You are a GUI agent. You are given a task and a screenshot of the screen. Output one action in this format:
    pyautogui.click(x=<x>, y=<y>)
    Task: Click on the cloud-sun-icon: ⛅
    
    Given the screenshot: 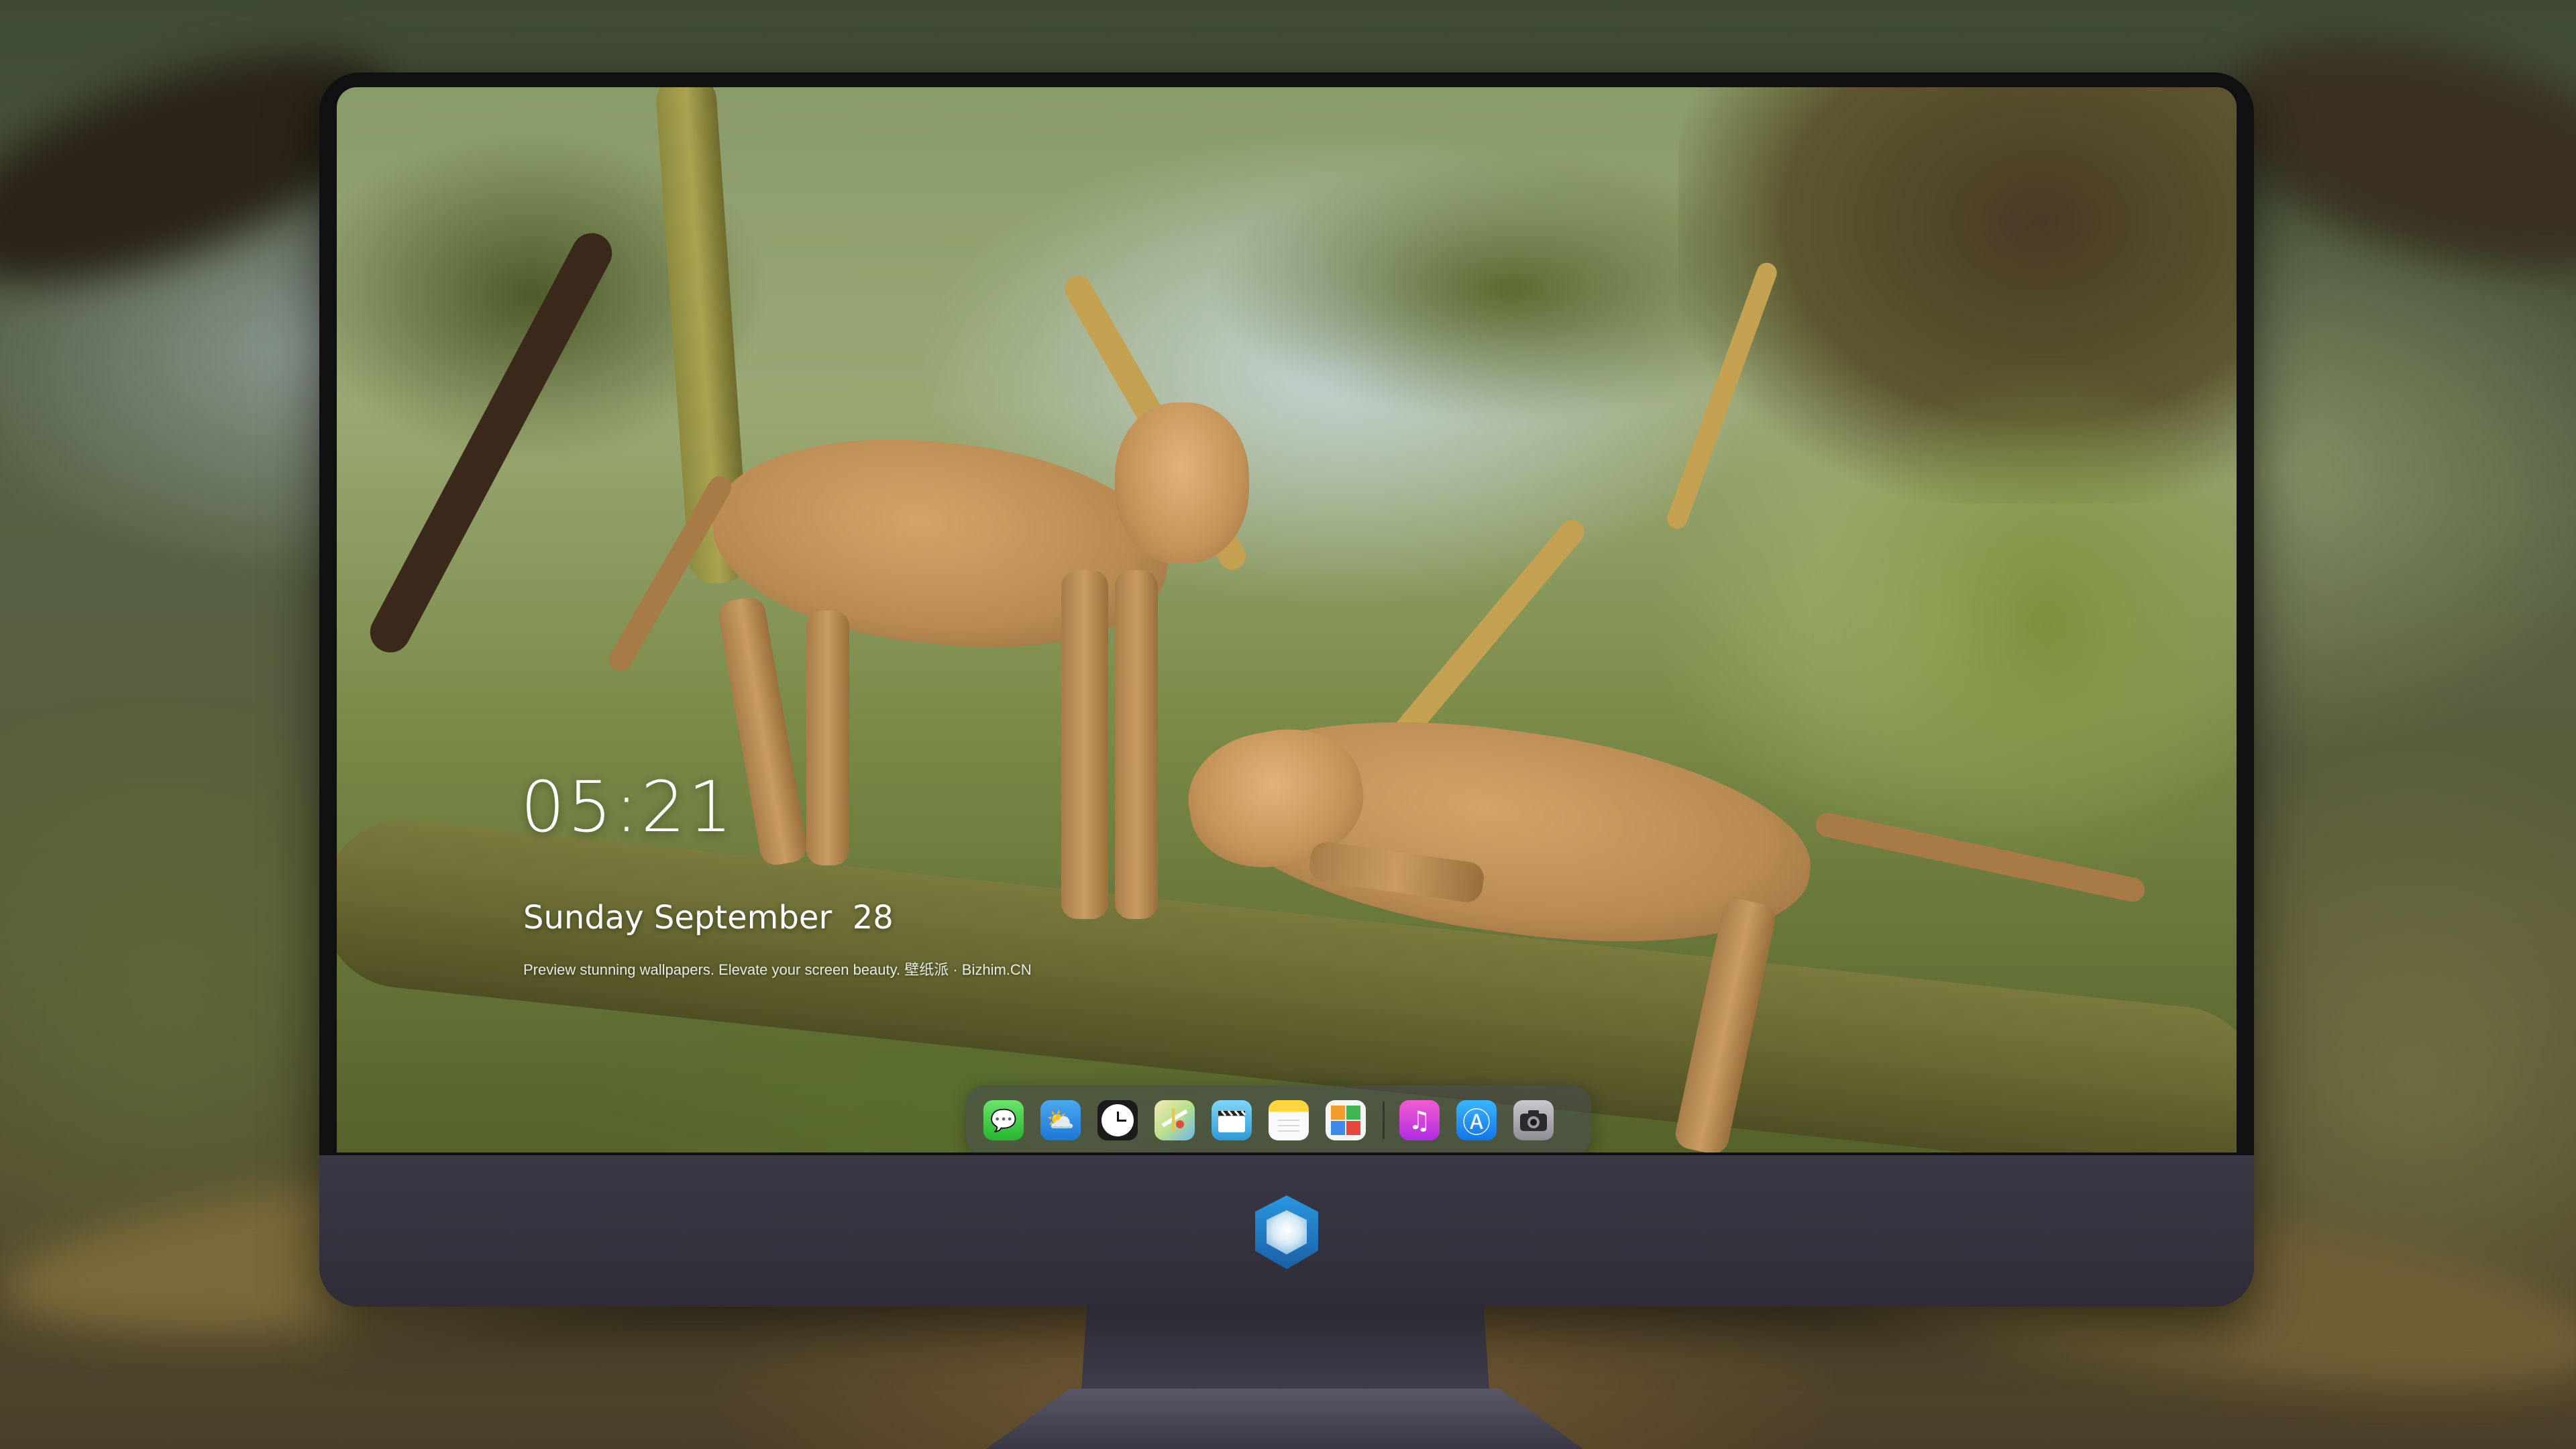 What is the action you would take?
    pyautogui.click(x=1060, y=1120)
    